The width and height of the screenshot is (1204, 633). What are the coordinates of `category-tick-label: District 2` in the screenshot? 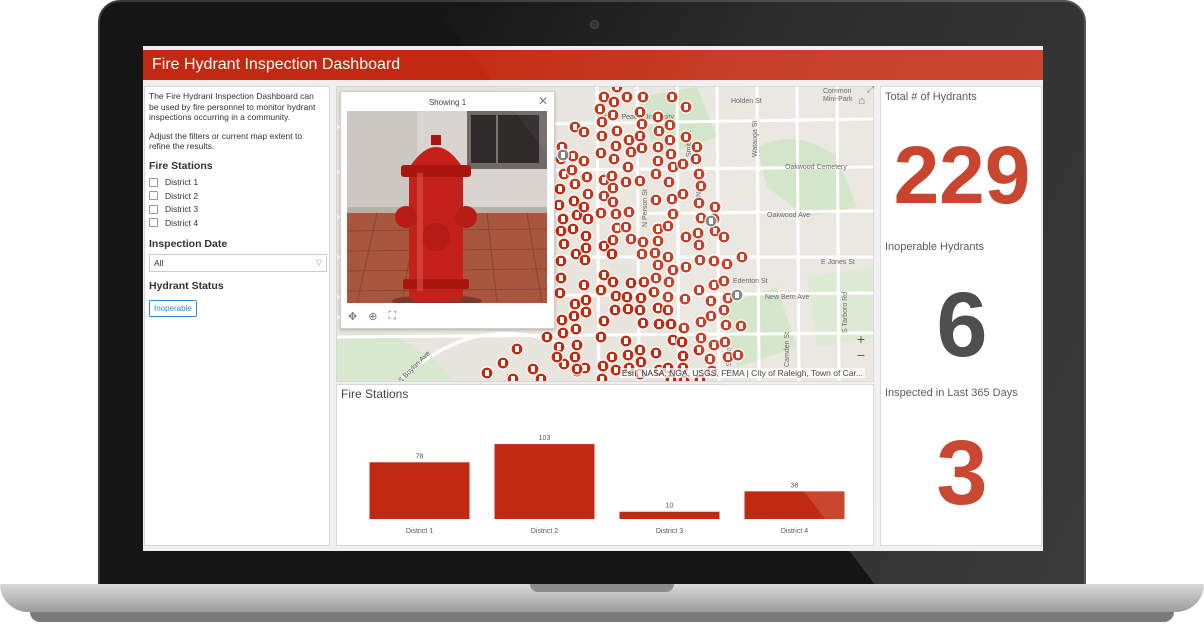 It's located at (544, 531).